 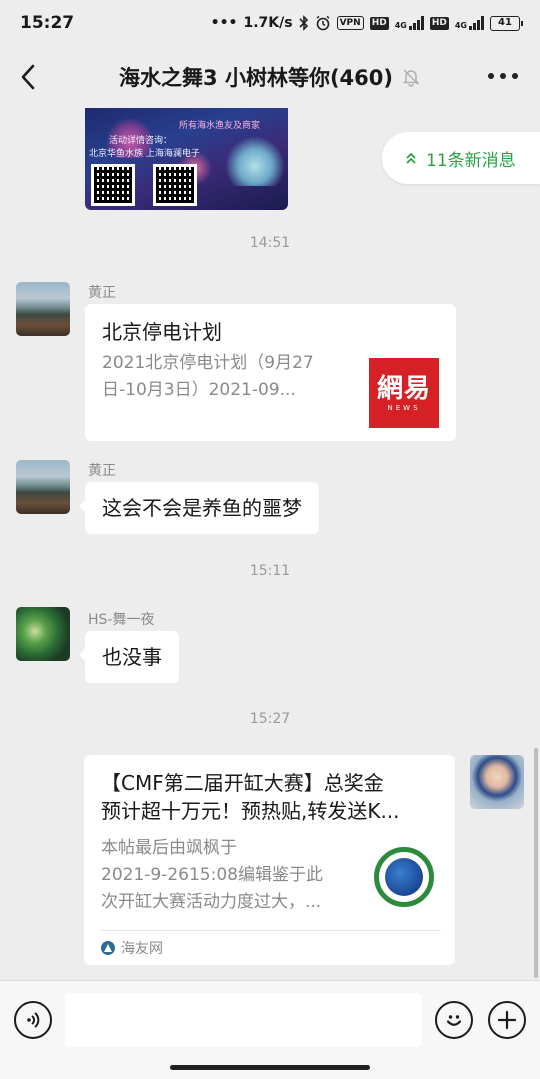 I want to click on image-caption-top: 所有海水渔友及商家, so click(x=220, y=126).